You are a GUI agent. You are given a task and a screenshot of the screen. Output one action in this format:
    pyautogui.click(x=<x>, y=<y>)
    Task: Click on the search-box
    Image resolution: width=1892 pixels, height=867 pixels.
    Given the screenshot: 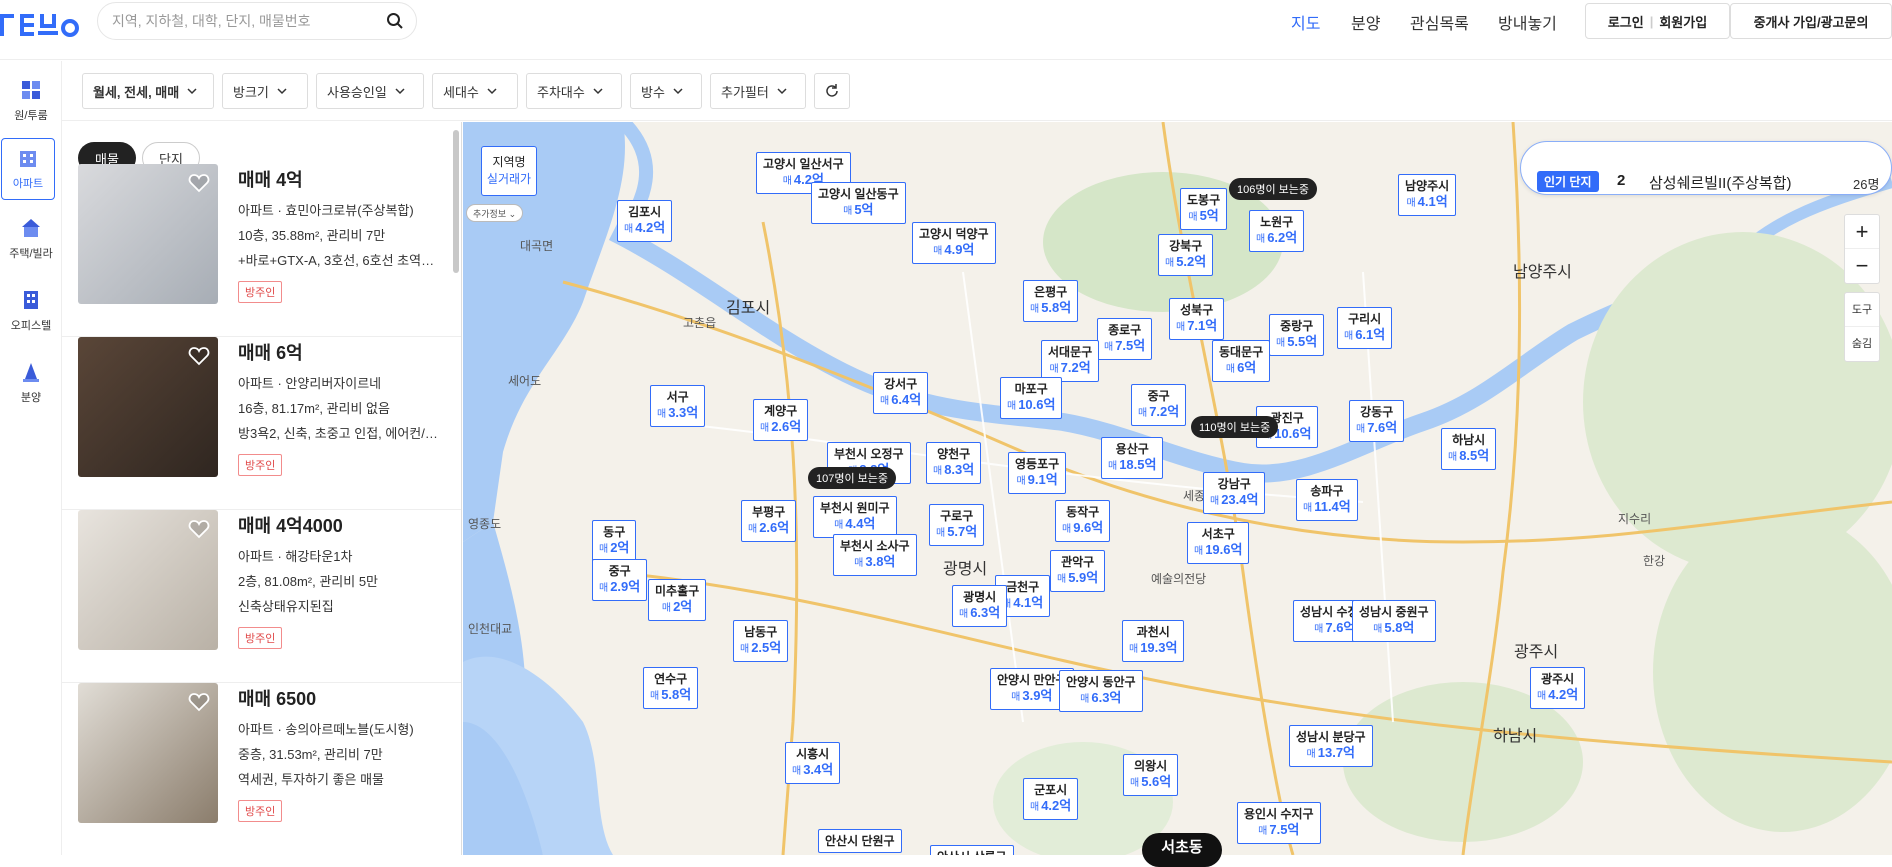 What is the action you would take?
    pyautogui.click(x=257, y=21)
    